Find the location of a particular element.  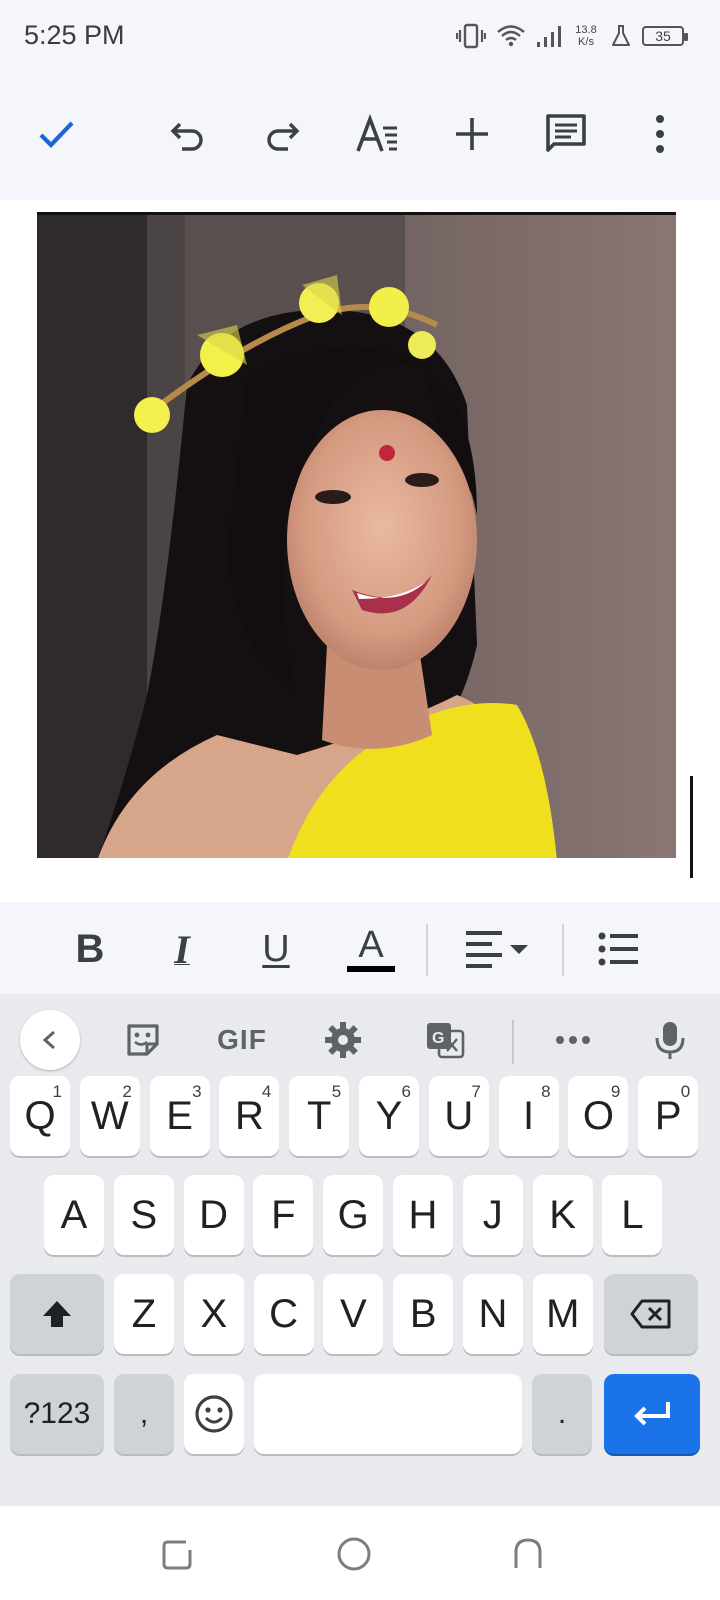

key-label: H is located at coordinates (423, 1214).